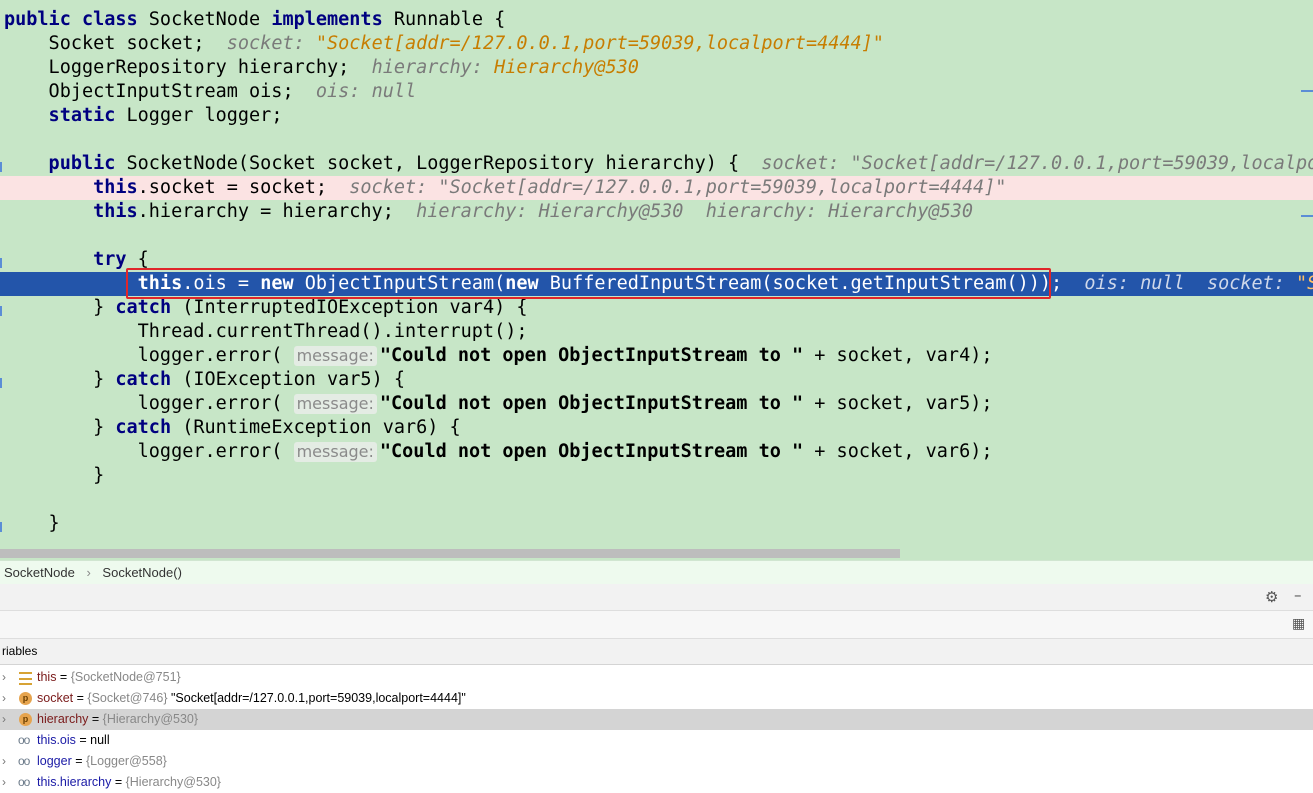 The image size is (1313, 793). I want to click on code-token: LoggerRepository hierarchy;, so click(188, 67).